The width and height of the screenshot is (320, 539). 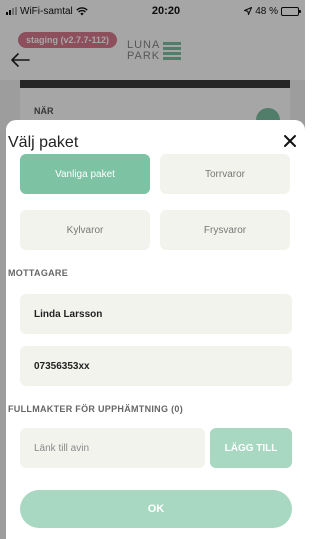 I want to click on package-option-kylvaror: Kylvaror, so click(x=85, y=230).